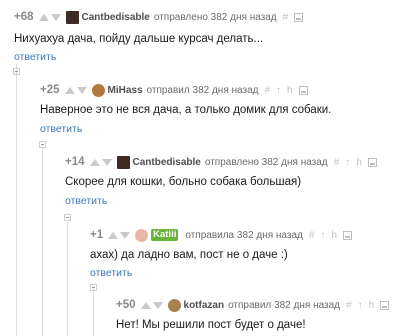 The height and width of the screenshot is (336, 400). What do you see at coordinates (24, 17) in the screenshot?
I see `comment-rating: +68` at bounding box center [24, 17].